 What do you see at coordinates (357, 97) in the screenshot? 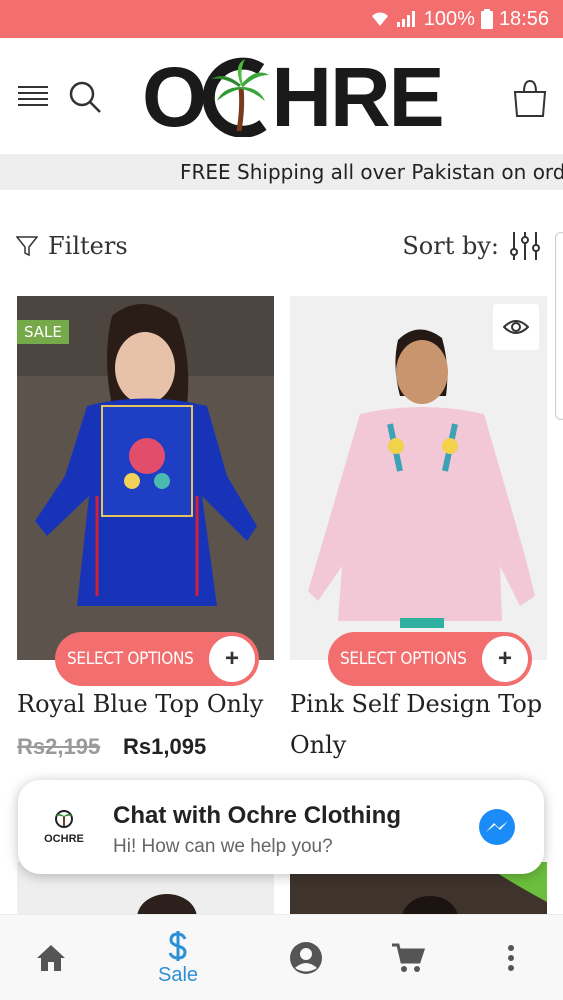
I see `logo-letters-hre: HRE` at bounding box center [357, 97].